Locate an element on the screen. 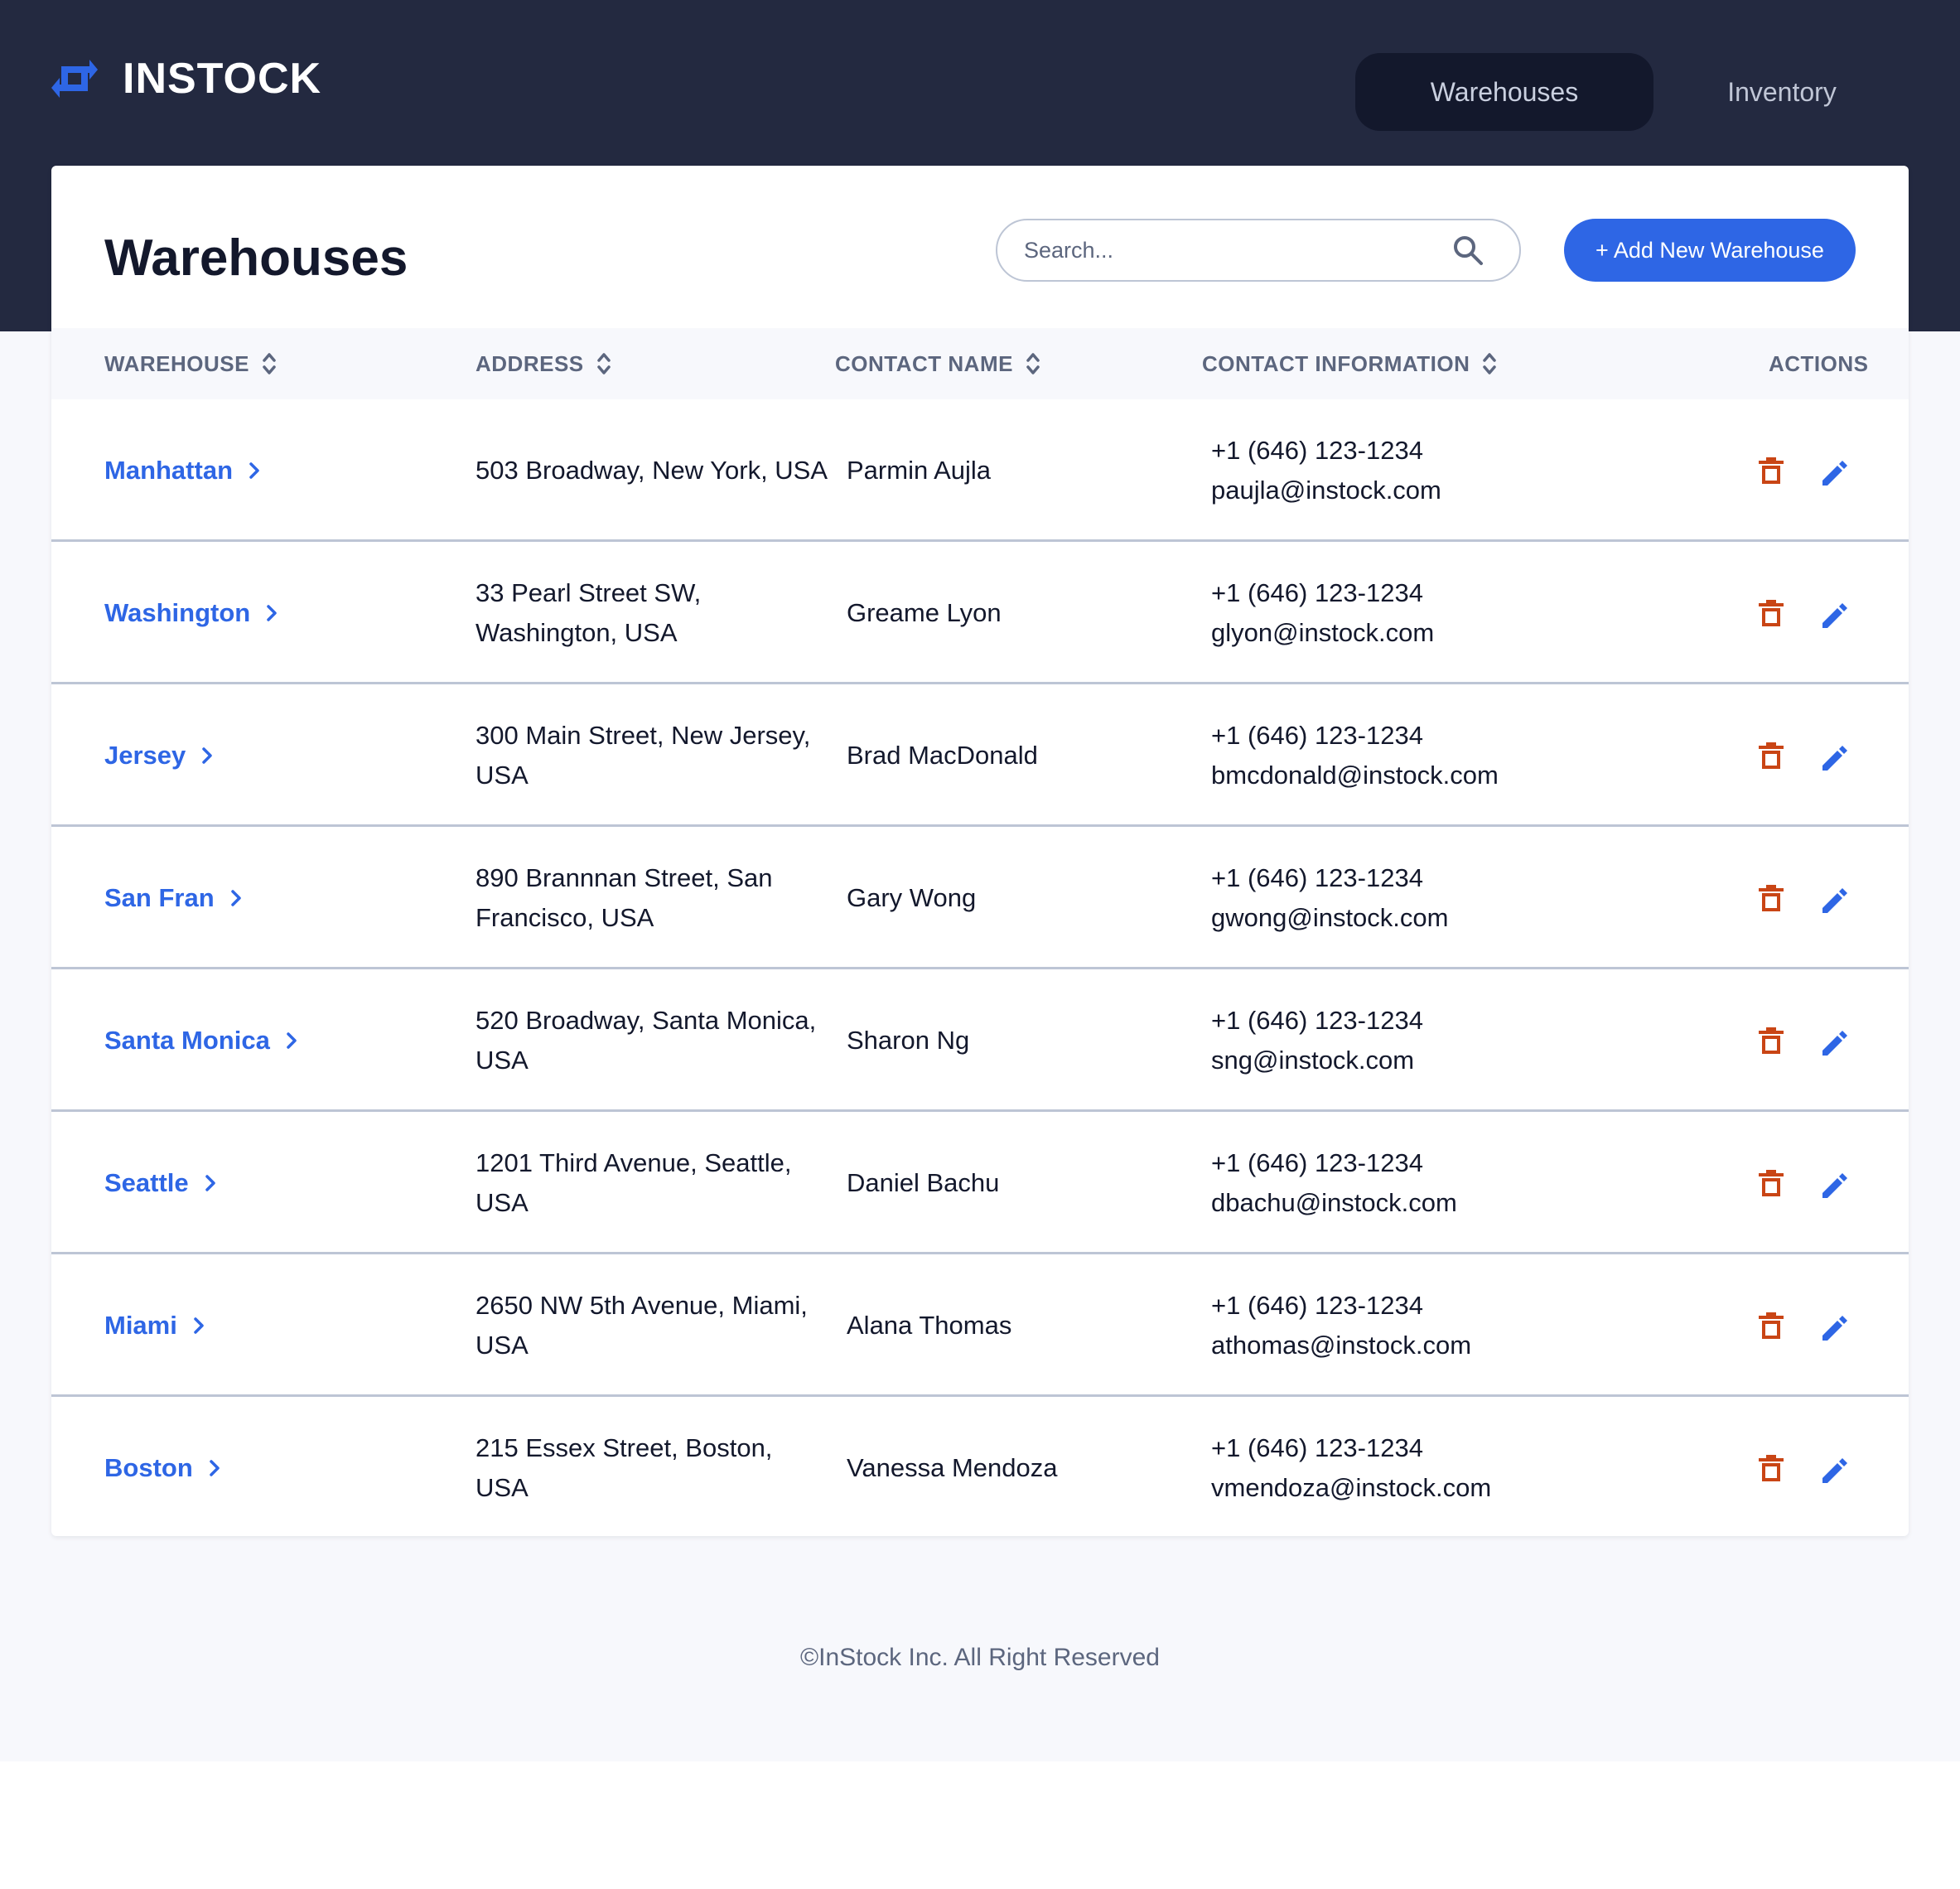  address-line: 2650 NW 5th Avenue, Miami, is located at coordinates (642, 1305).